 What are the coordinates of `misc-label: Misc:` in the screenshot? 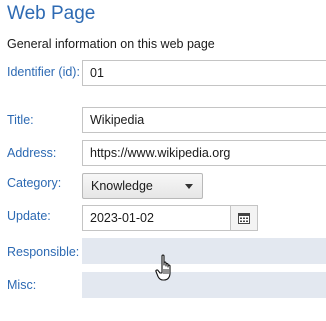 It's located at (22, 285).